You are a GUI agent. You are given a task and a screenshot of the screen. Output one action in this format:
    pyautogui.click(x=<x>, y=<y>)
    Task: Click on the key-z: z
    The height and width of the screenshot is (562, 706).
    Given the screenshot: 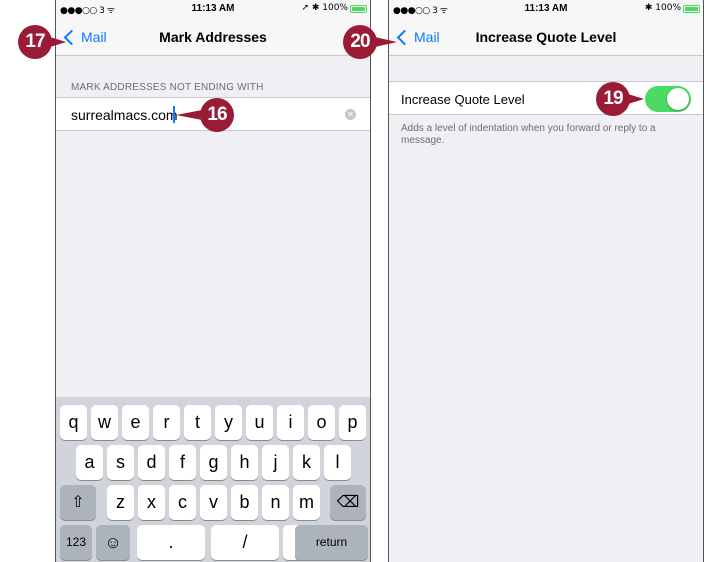 What is the action you would take?
    pyautogui.click(x=120, y=502)
    